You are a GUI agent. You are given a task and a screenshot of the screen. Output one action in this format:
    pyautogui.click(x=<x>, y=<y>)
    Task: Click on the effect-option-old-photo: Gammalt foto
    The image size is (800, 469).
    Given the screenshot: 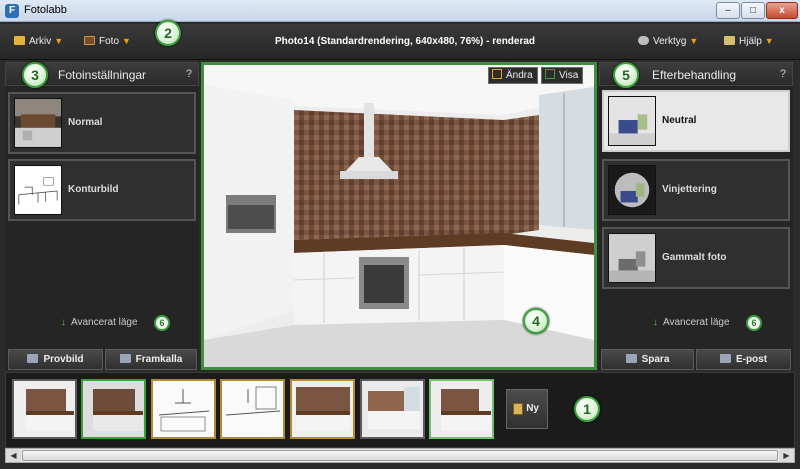 What is the action you would take?
    pyautogui.click(x=696, y=258)
    